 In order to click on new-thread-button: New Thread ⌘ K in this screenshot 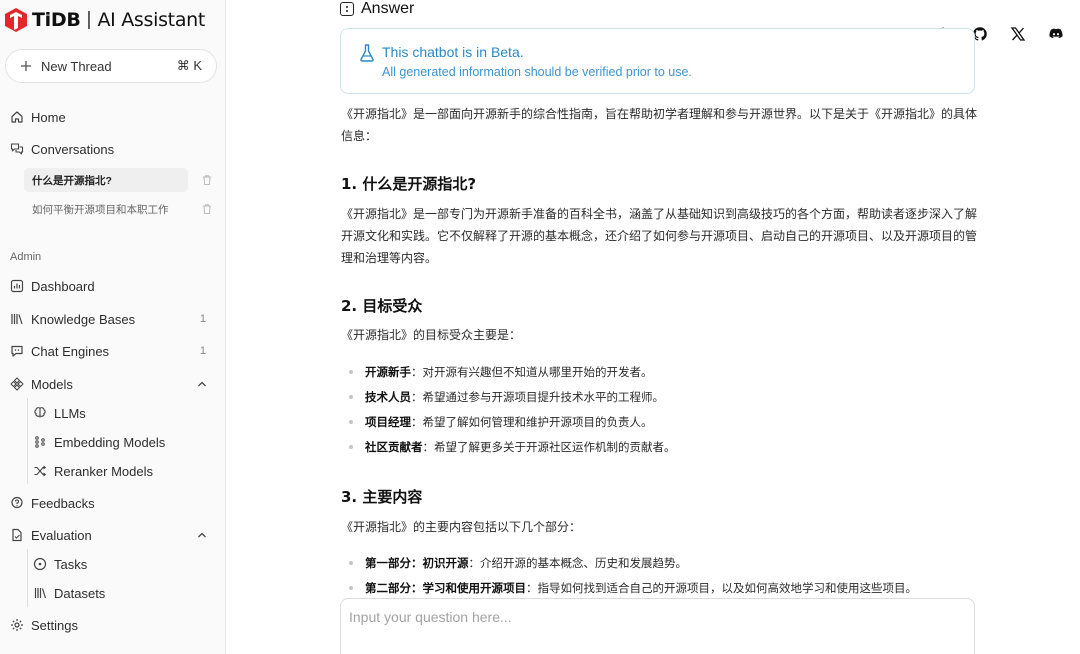, I will do `click(111, 66)`.